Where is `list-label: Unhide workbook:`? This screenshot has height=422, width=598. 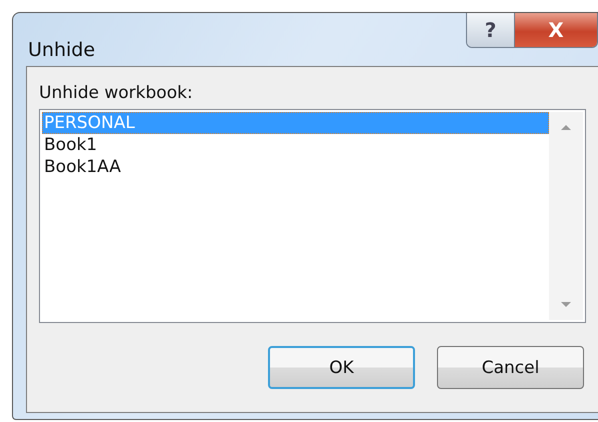
list-label: Unhide workbook: is located at coordinates (116, 93).